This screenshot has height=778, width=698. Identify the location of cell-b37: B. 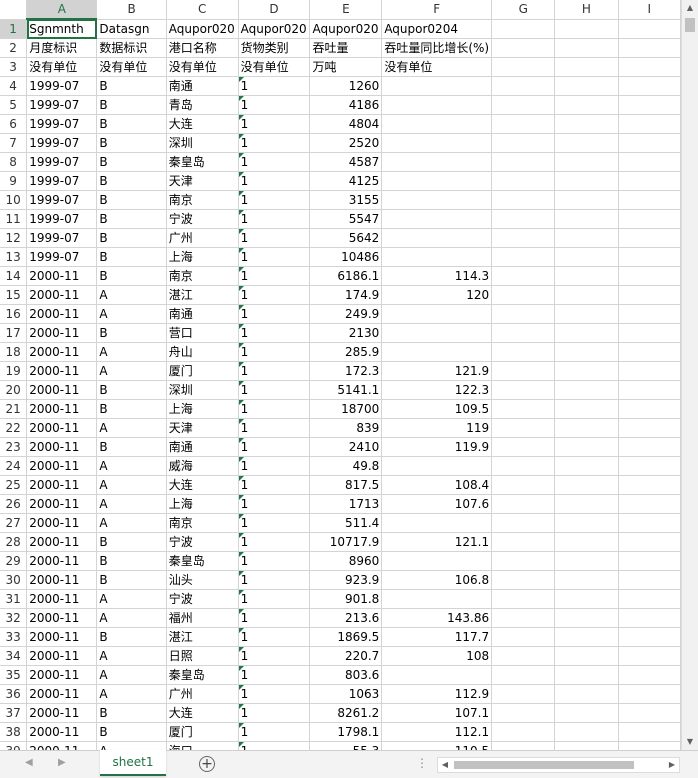
(131, 713).